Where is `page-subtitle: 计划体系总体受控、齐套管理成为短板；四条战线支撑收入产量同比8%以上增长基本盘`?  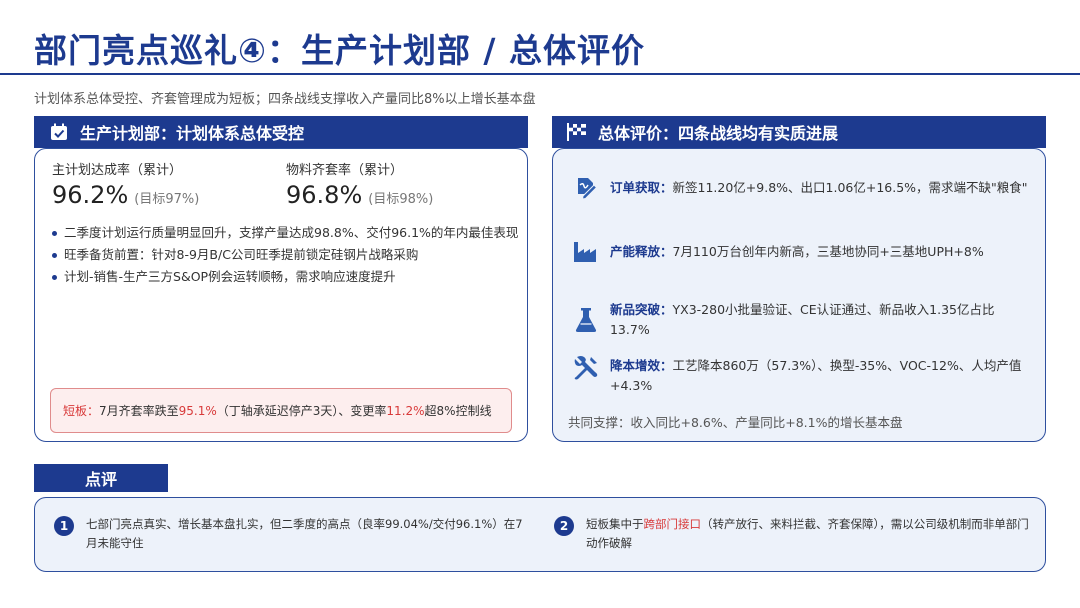
page-subtitle: 计划体系总体受控、齐套管理成为短板；四条战线支撑收入产量同比8%以上增长基本盘 is located at coordinates (285, 99).